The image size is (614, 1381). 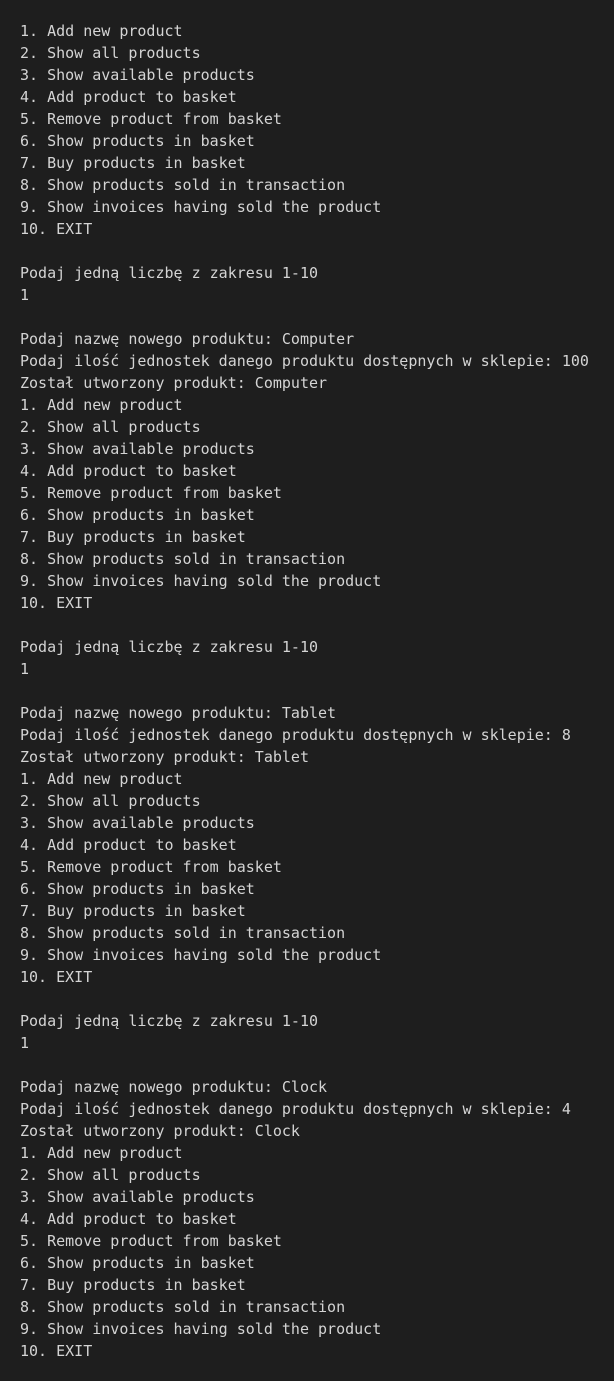 I want to click on terminal-line: Podaj nazwę nowego produktu: Tablet, so click(x=178, y=713).